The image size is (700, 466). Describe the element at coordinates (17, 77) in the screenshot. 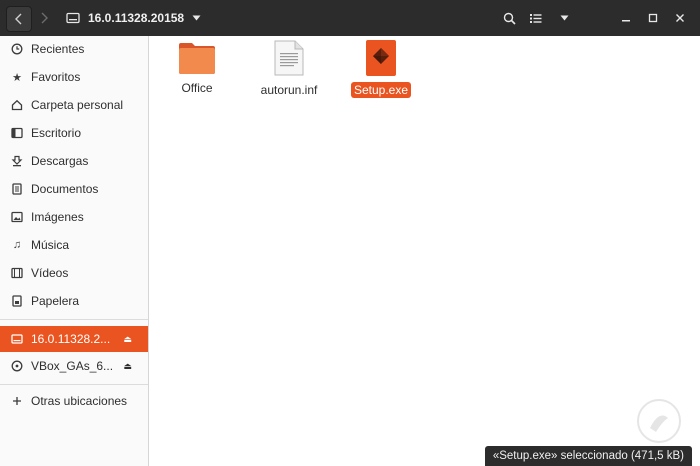

I see `star-icon: ★` at that location.